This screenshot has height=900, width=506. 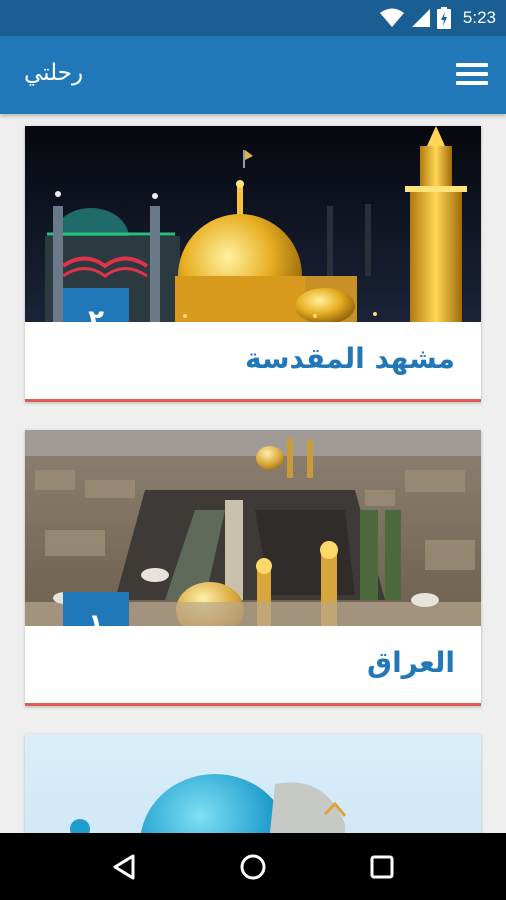 What do you see at coordinates (391, 17) in the screenshot?
I see `wifi-icon` at bounding box center [391, 17].